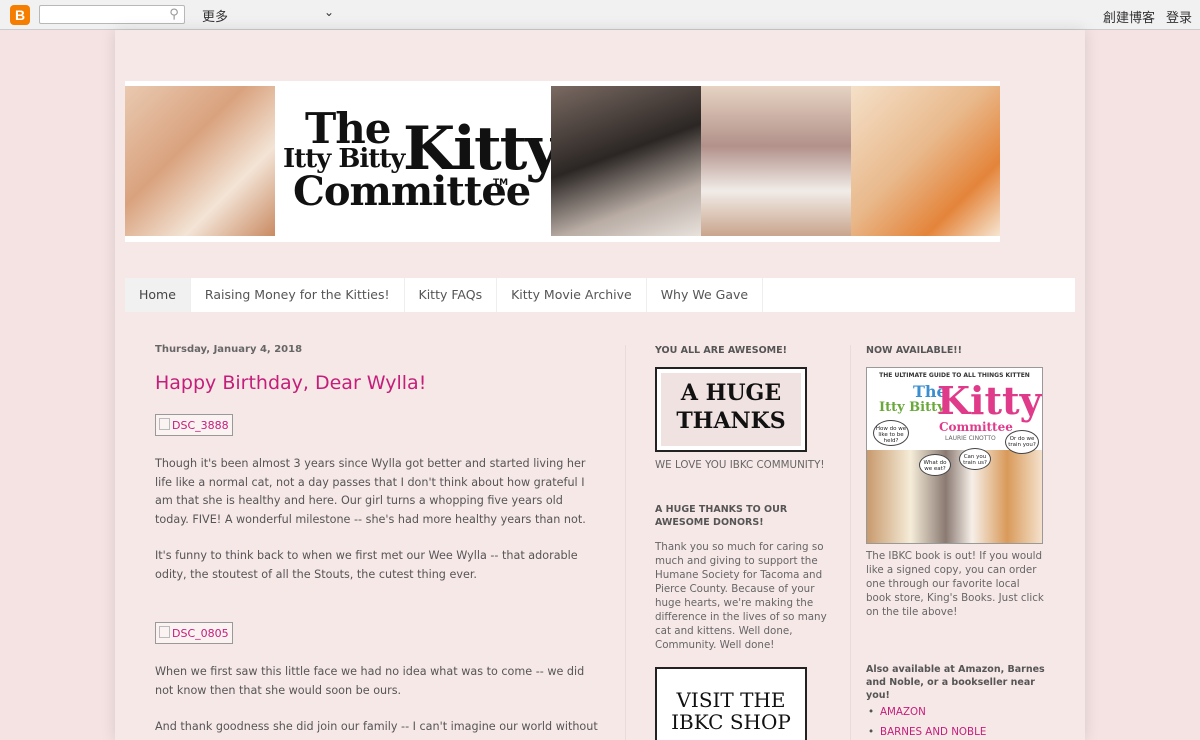  I want to click on speech-bubble: Can you train us?, so click(975, 459).